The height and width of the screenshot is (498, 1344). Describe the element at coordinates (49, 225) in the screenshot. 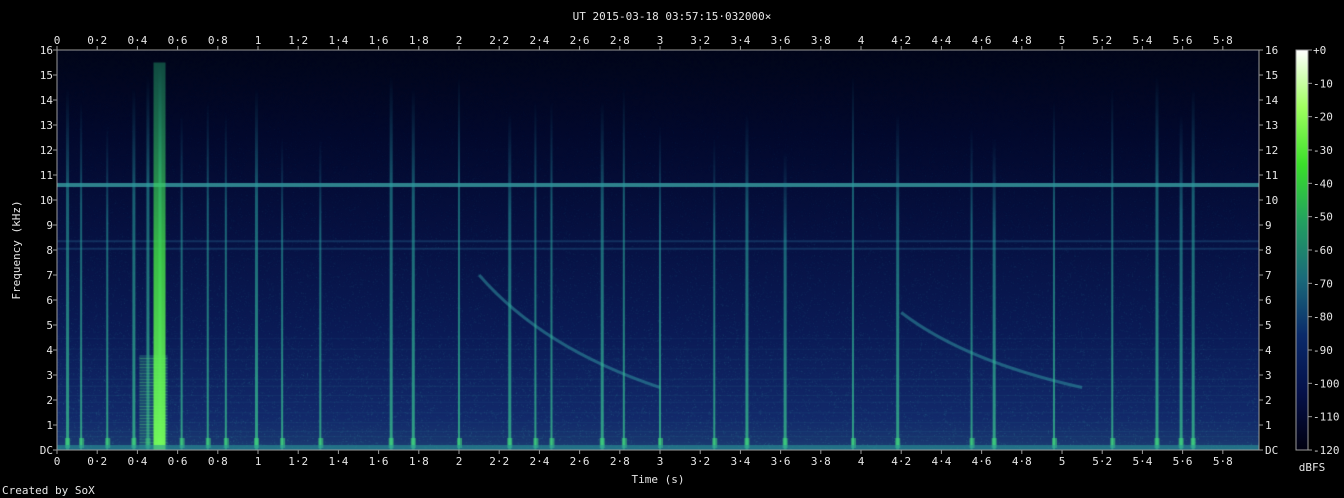

I see `y-tick-left-label: 9` at that location.